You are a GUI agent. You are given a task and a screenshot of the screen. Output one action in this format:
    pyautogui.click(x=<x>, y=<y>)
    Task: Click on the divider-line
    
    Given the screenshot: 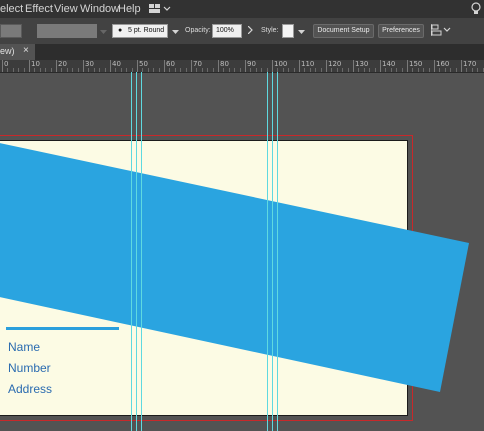 What is the action you would take?
    pyautogui.click(x=62, y=328)
    